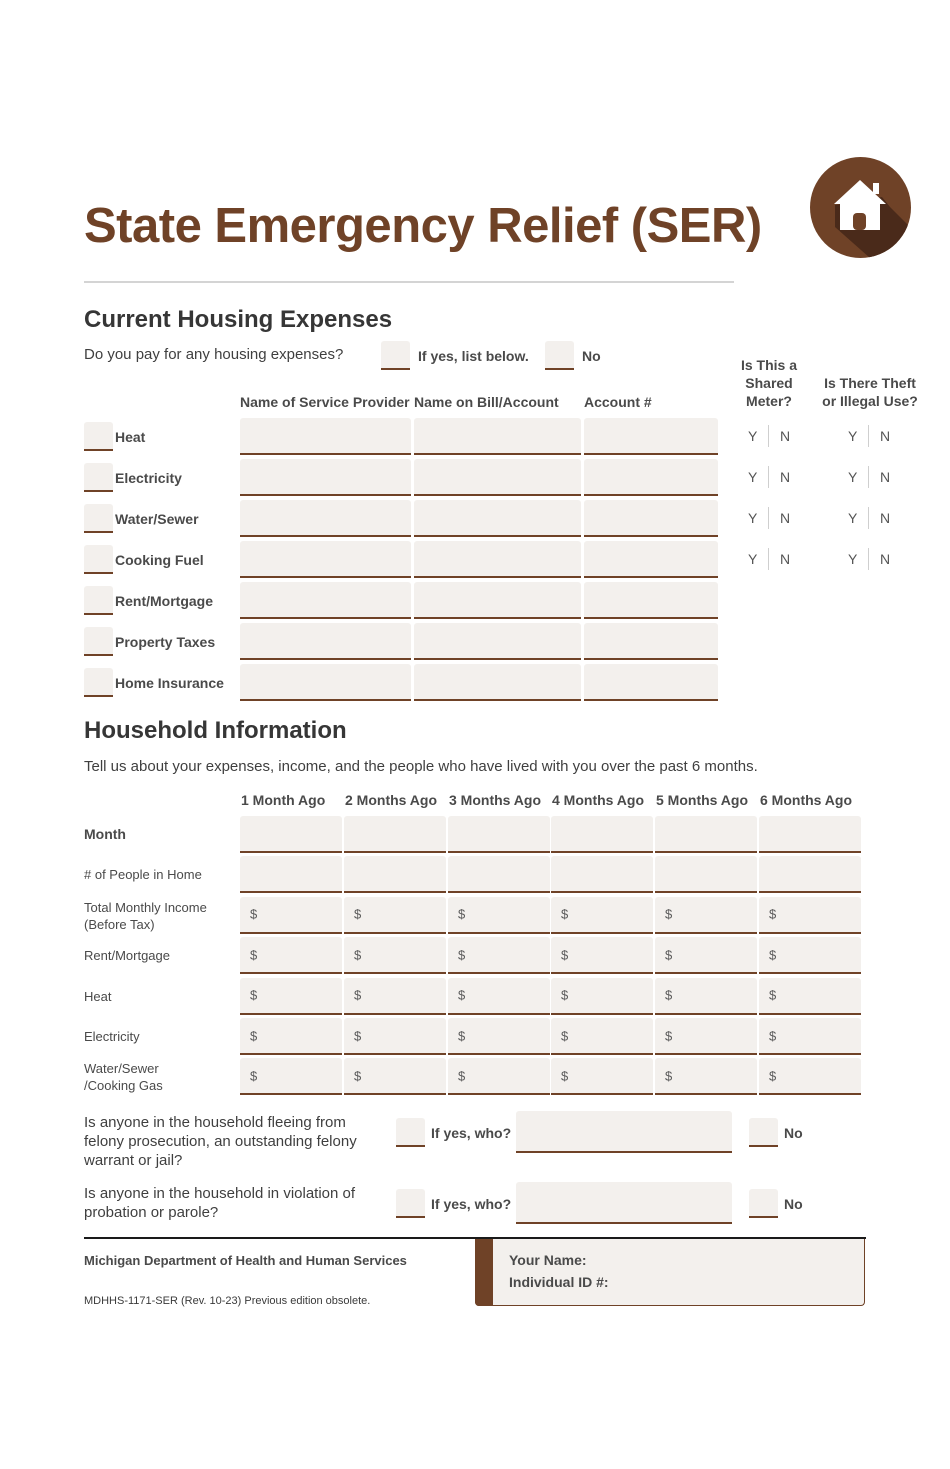 This screenshot has height=1469, width=950. Describe the element at coordinates (559, 355) in the screenshot. I see `housing-no-checkbox` at that location.